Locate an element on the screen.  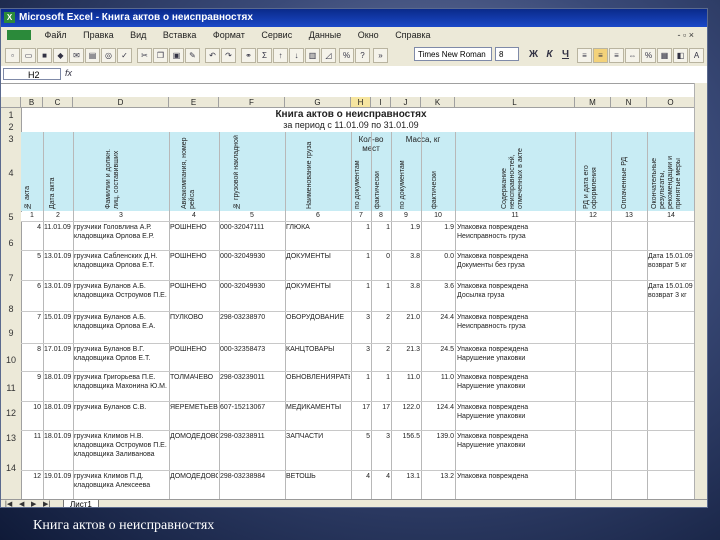
sheet-tab-list1: Лист1 is located at coordinates (81, 503).